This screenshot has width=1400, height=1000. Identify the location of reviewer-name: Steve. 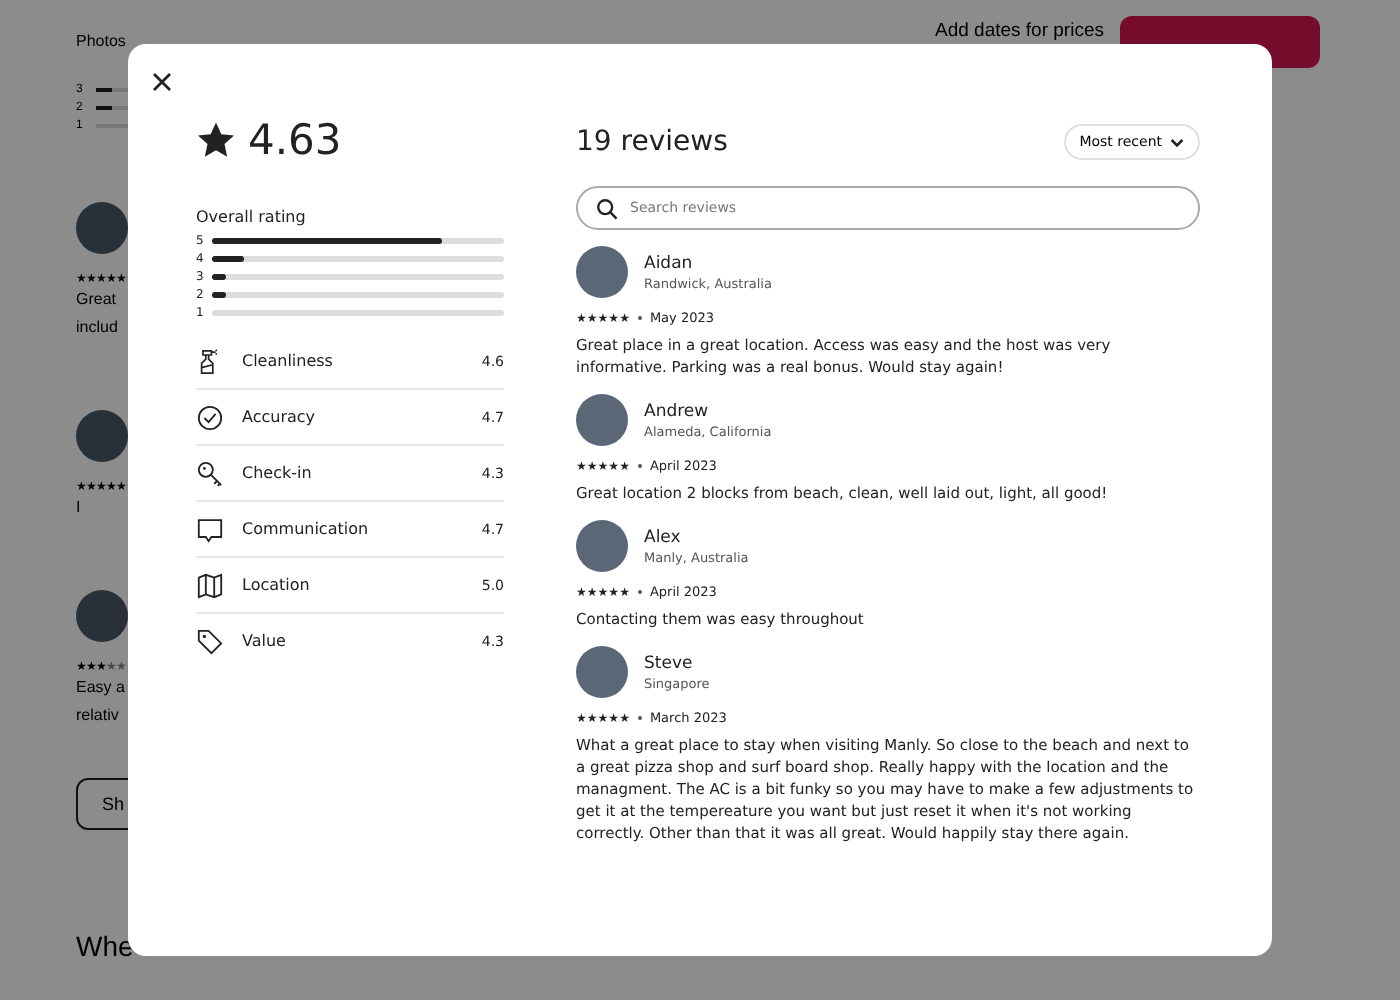
(669, 663).